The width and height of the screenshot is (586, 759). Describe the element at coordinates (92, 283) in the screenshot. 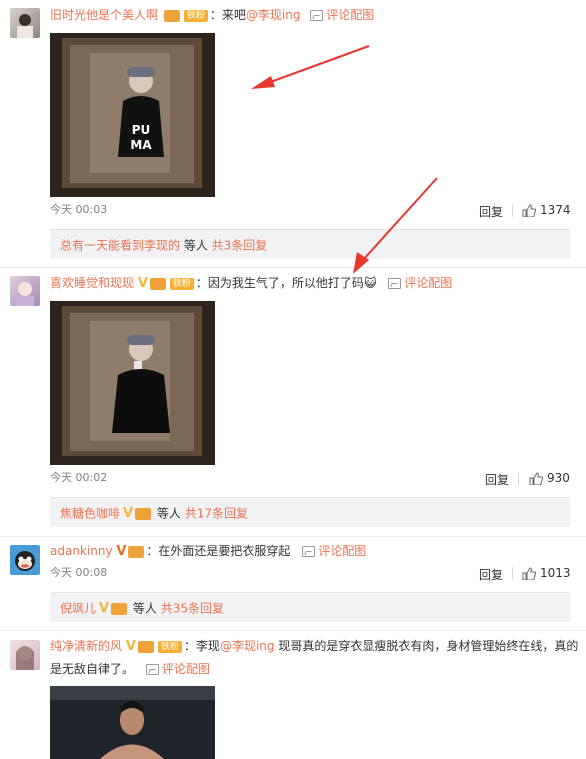

I see `username-link: 喜欢睡觉和现现` at that location.